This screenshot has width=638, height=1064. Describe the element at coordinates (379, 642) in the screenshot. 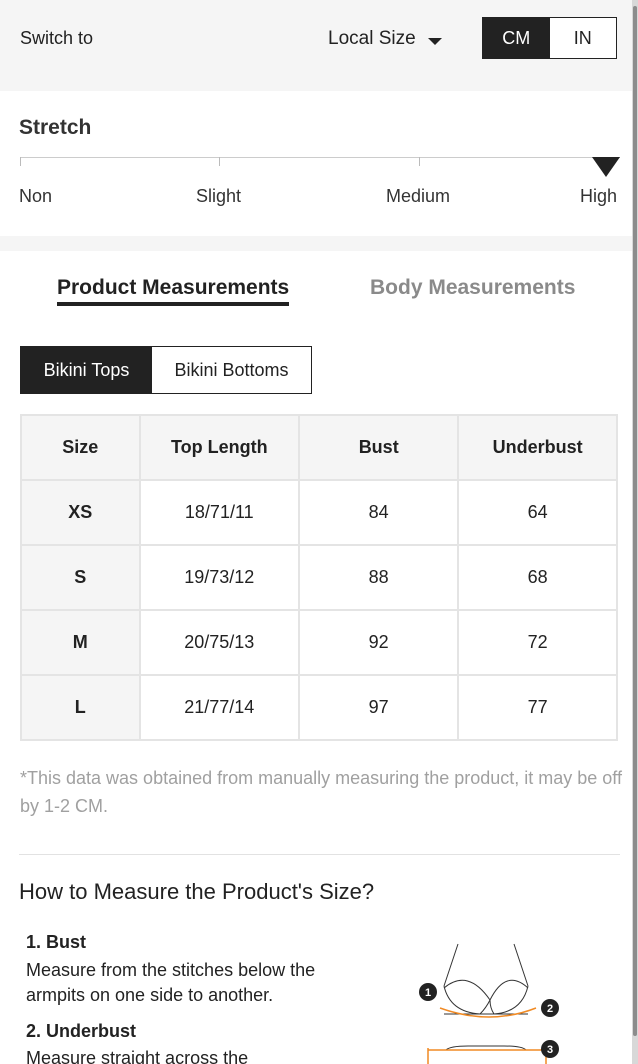

I see `bust-cell: 92` at that location.